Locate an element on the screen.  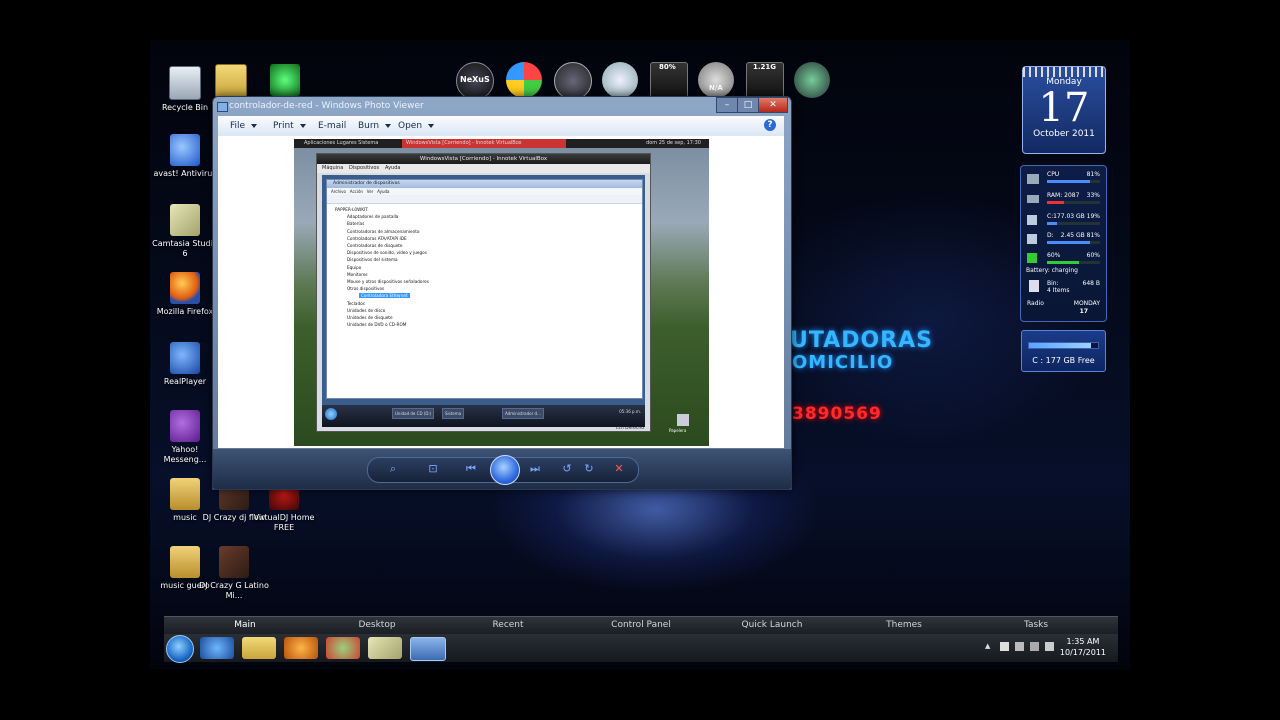
internet-explorer-icon is located at coordinates (217, 648).